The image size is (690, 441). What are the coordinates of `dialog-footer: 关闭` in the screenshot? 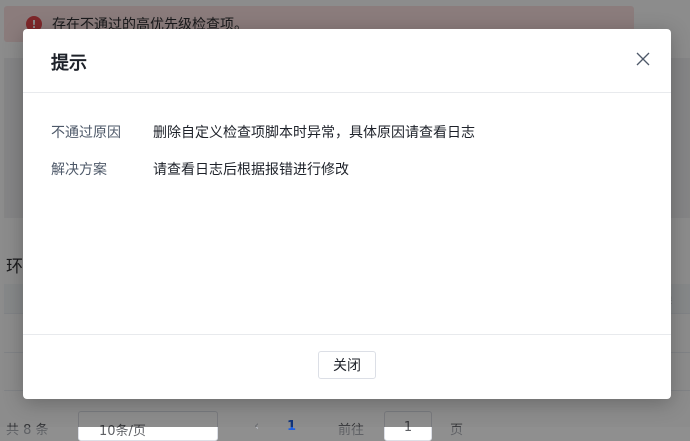 It's located at (347, 366).